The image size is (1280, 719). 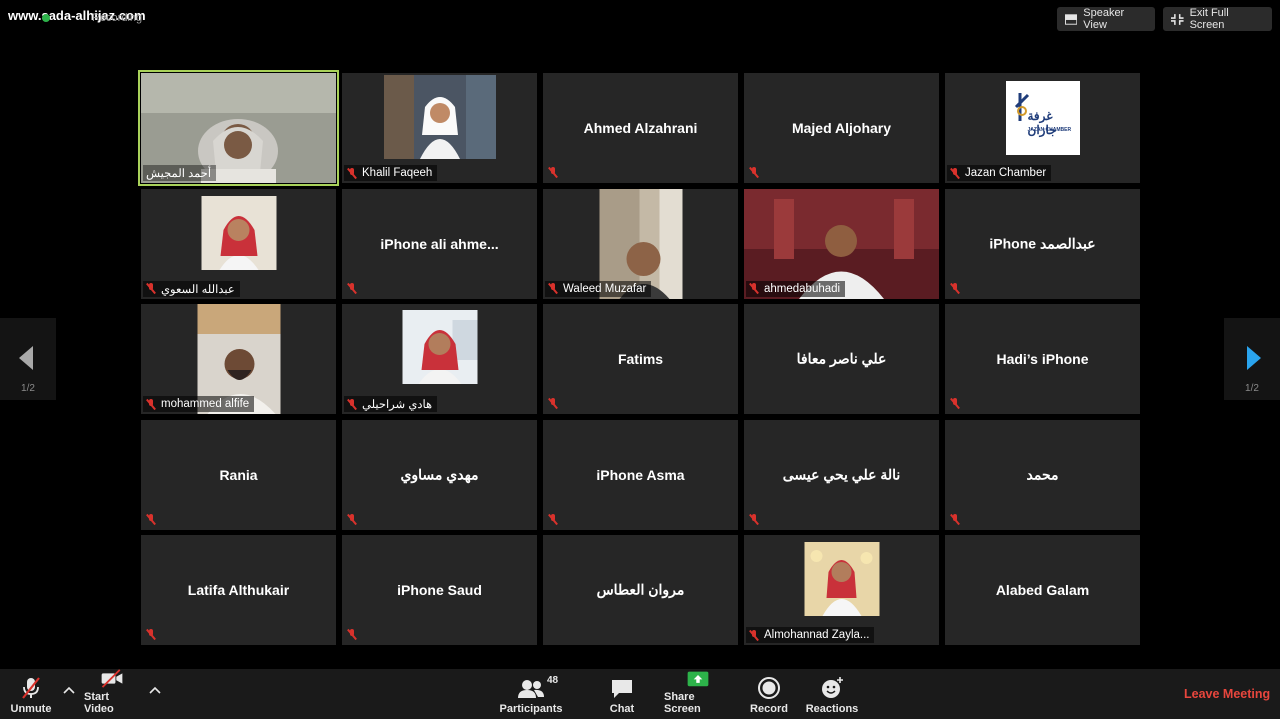 I want to click on previous-page-button: 1/2, so click(x=28, y=359).